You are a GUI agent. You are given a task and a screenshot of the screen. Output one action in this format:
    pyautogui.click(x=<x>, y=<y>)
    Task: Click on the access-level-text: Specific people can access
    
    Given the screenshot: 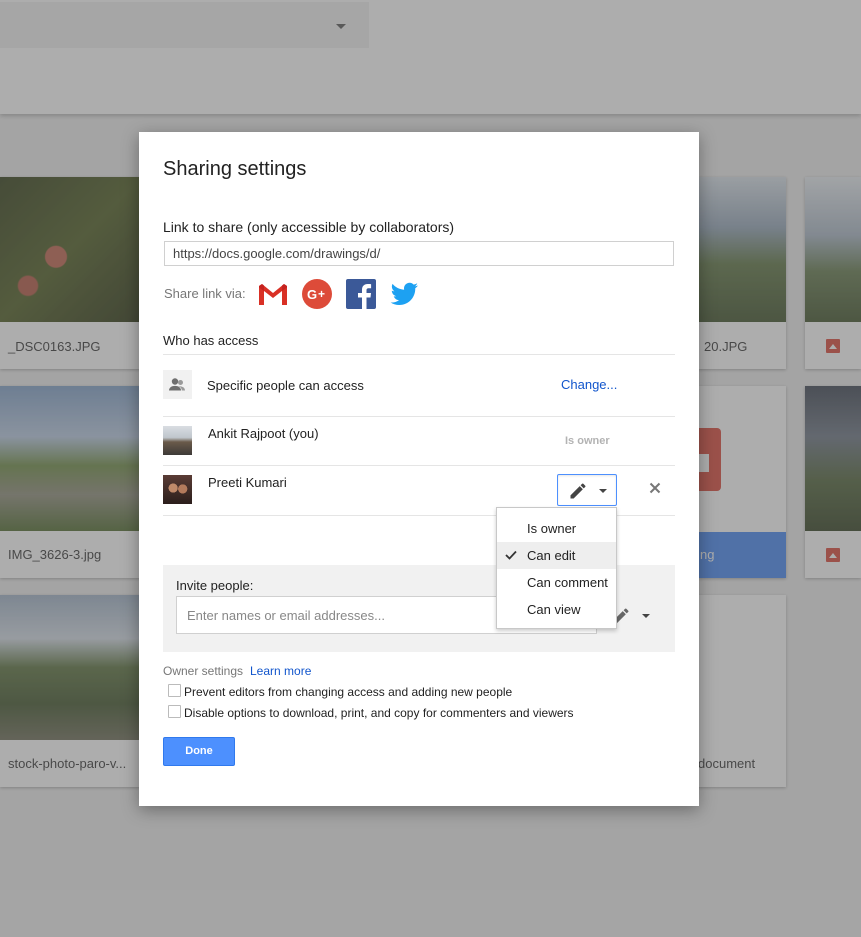 What is the action you would take?
    pyautogui.click(x=285, y=385)
    